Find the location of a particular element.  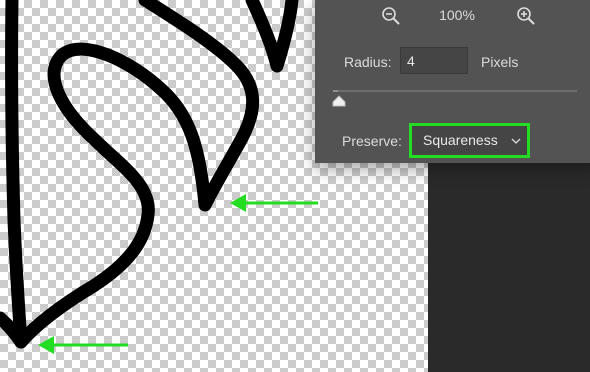

preserve-dropdown: Squareness is located at coordinates (469, 140).